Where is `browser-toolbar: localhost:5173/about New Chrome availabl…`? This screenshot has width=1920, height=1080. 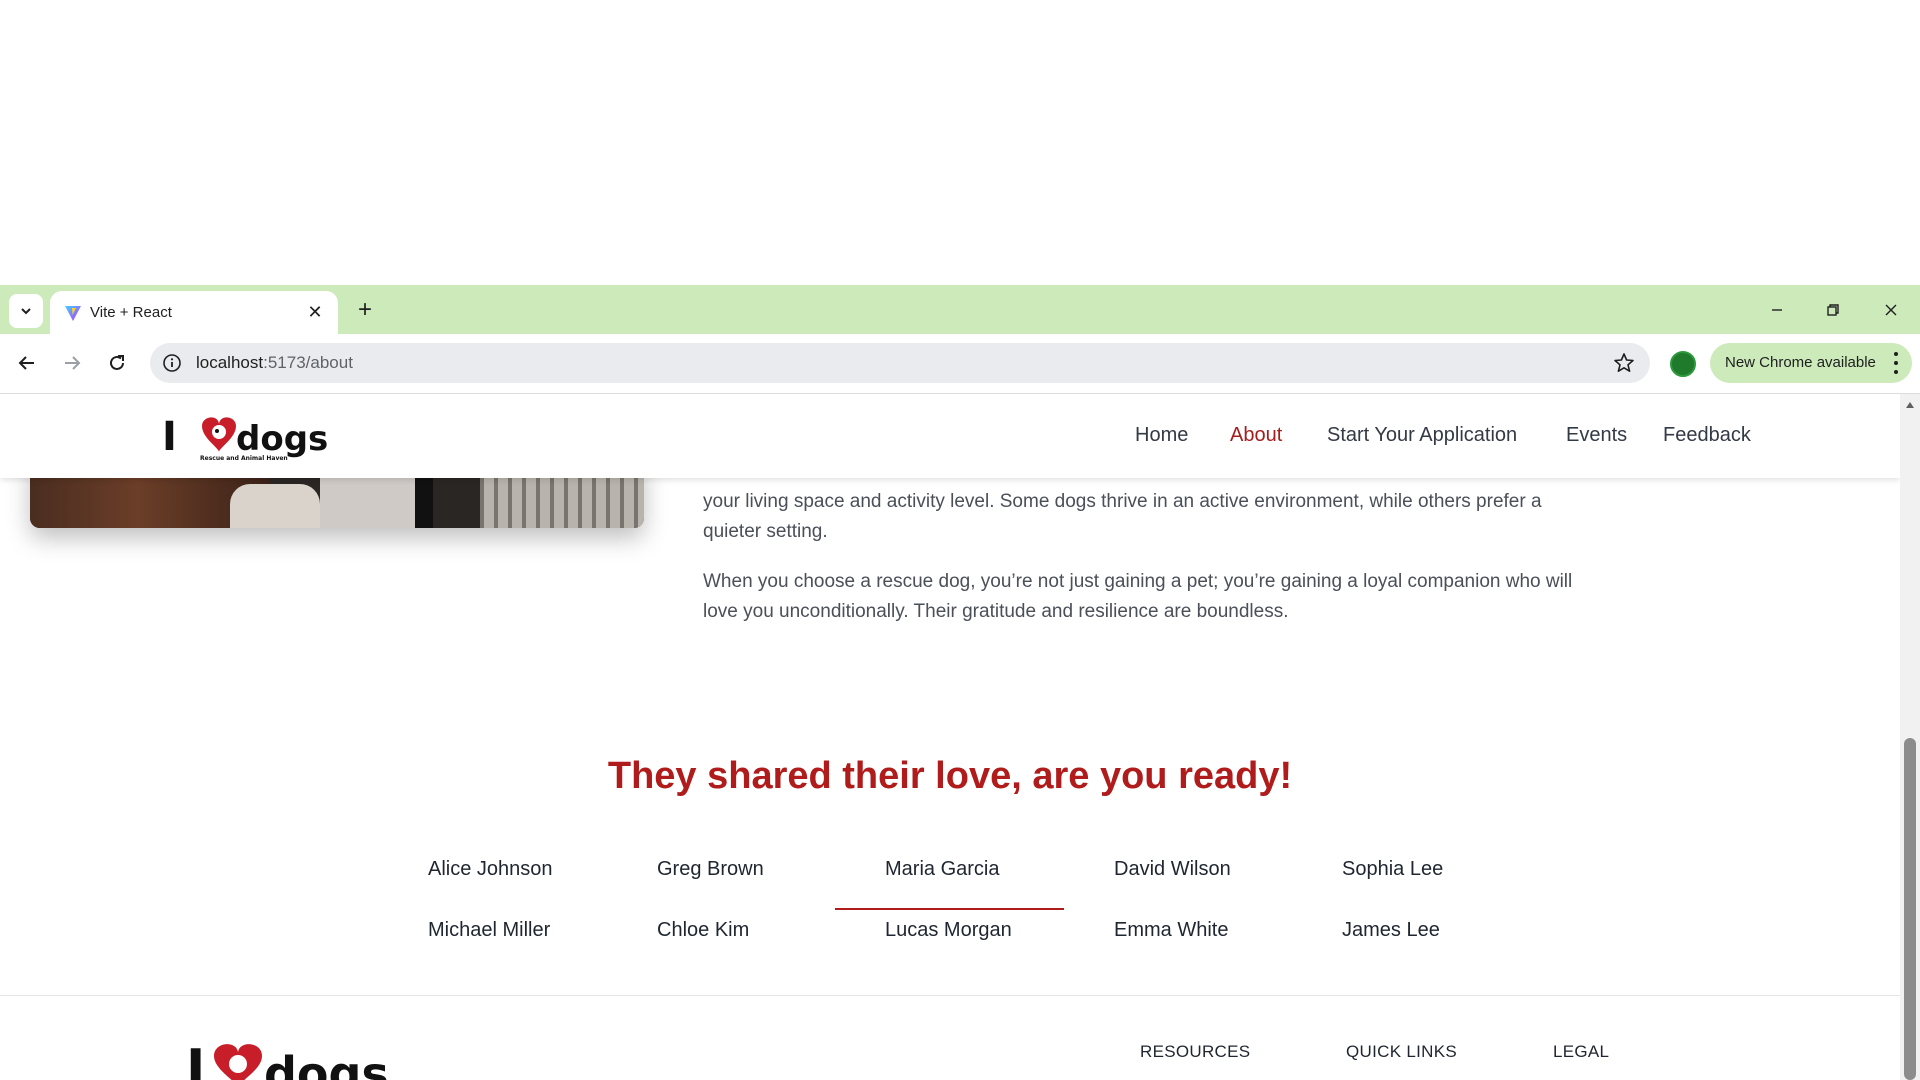 browser-toolbar: localhost:5173/about New Chrome availabl… is located at coordinates (960, 364).